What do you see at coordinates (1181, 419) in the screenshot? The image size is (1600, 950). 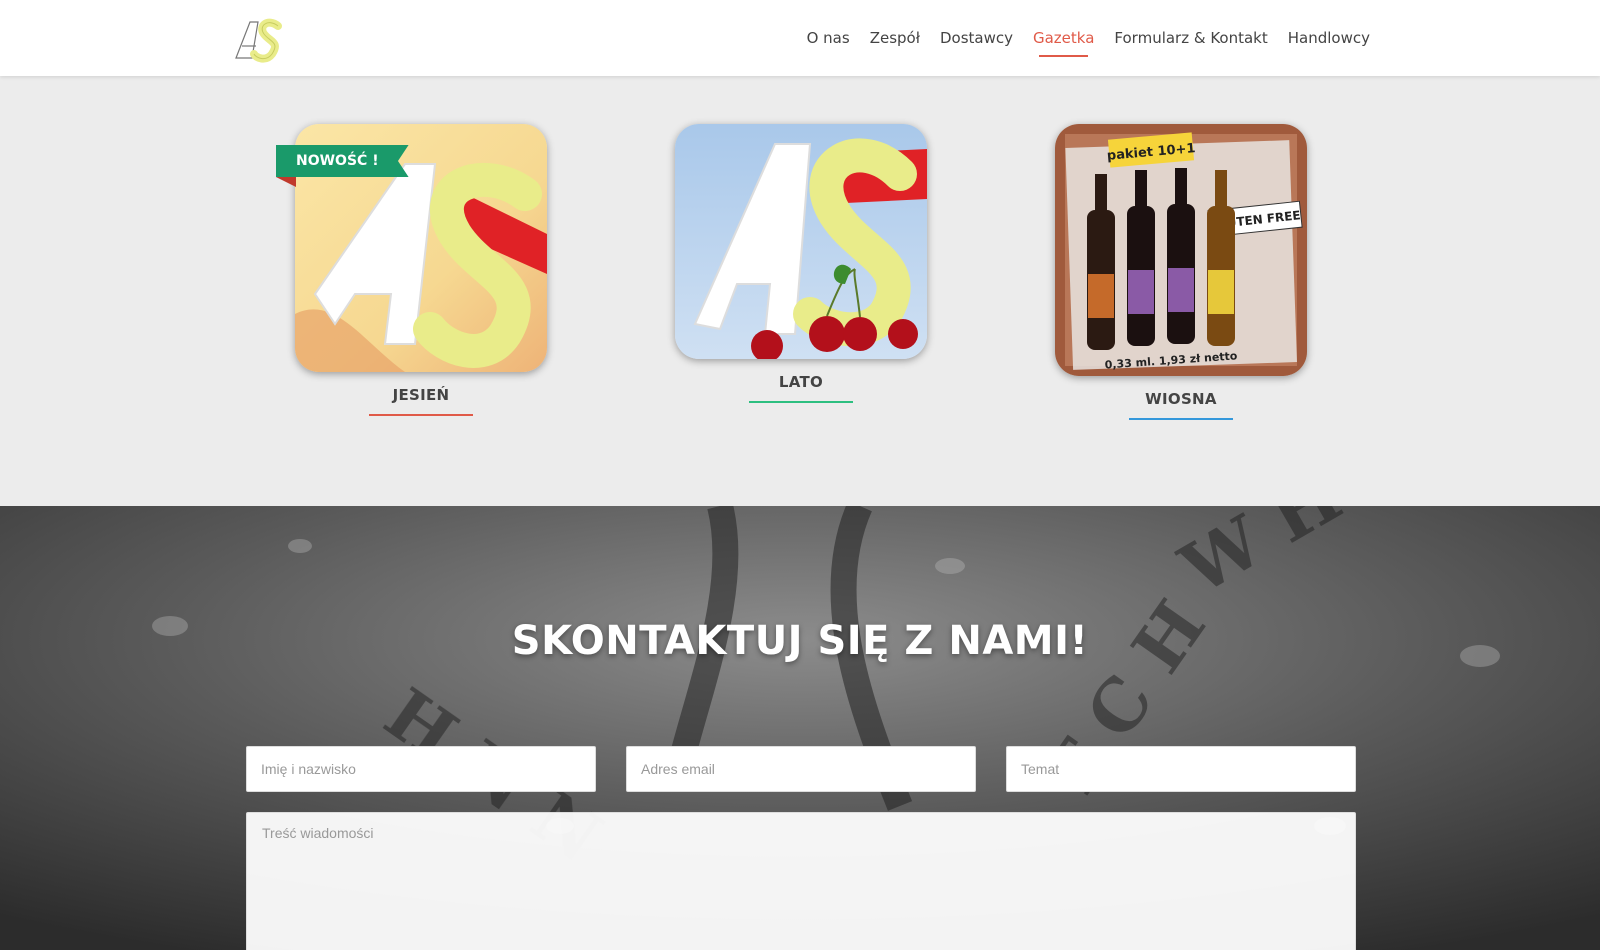 I see `catalog-underline-wiosna` at bounding box center [1181, 419].